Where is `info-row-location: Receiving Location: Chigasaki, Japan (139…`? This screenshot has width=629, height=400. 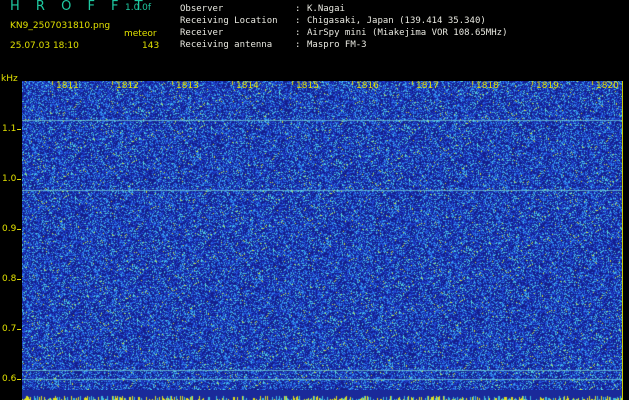
info-row-location: Receiving Location: Chigasaki, Japan (139… is located at coordinates (343, 21).